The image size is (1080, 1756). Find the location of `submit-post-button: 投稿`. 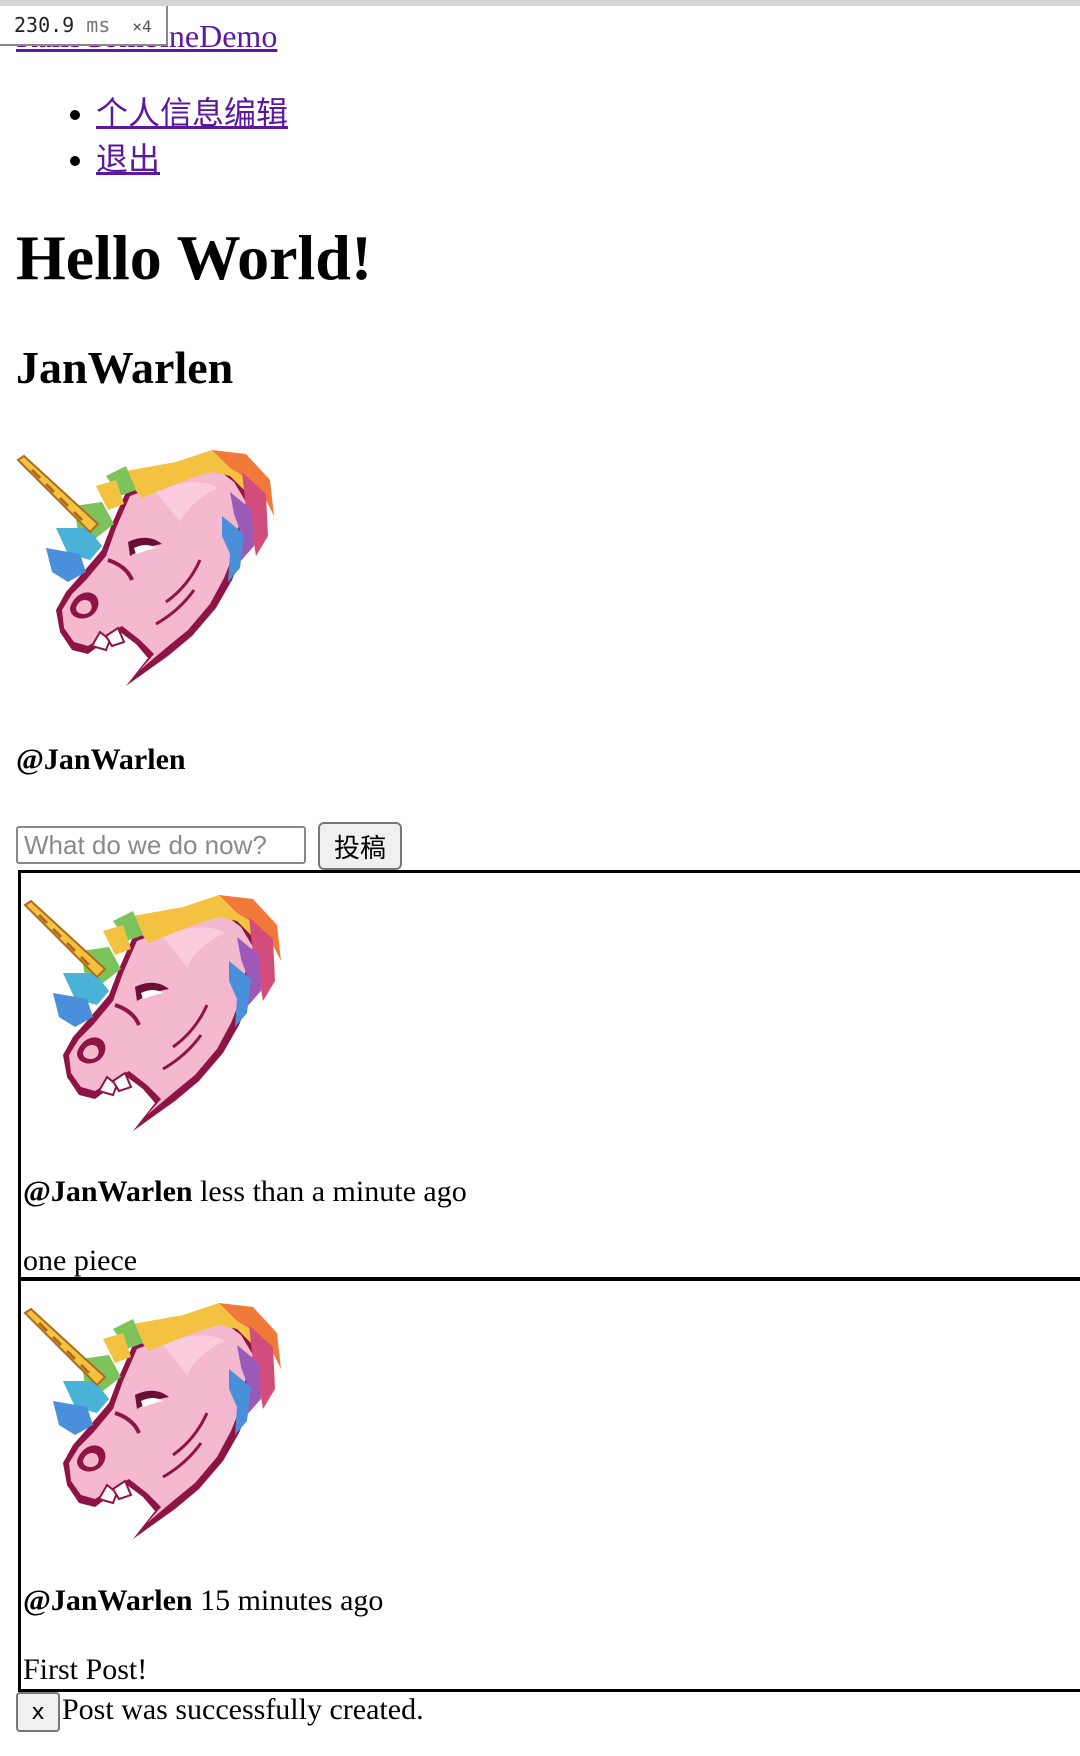

submit-post-button: 投稿 is located at coordinates (360, 846).